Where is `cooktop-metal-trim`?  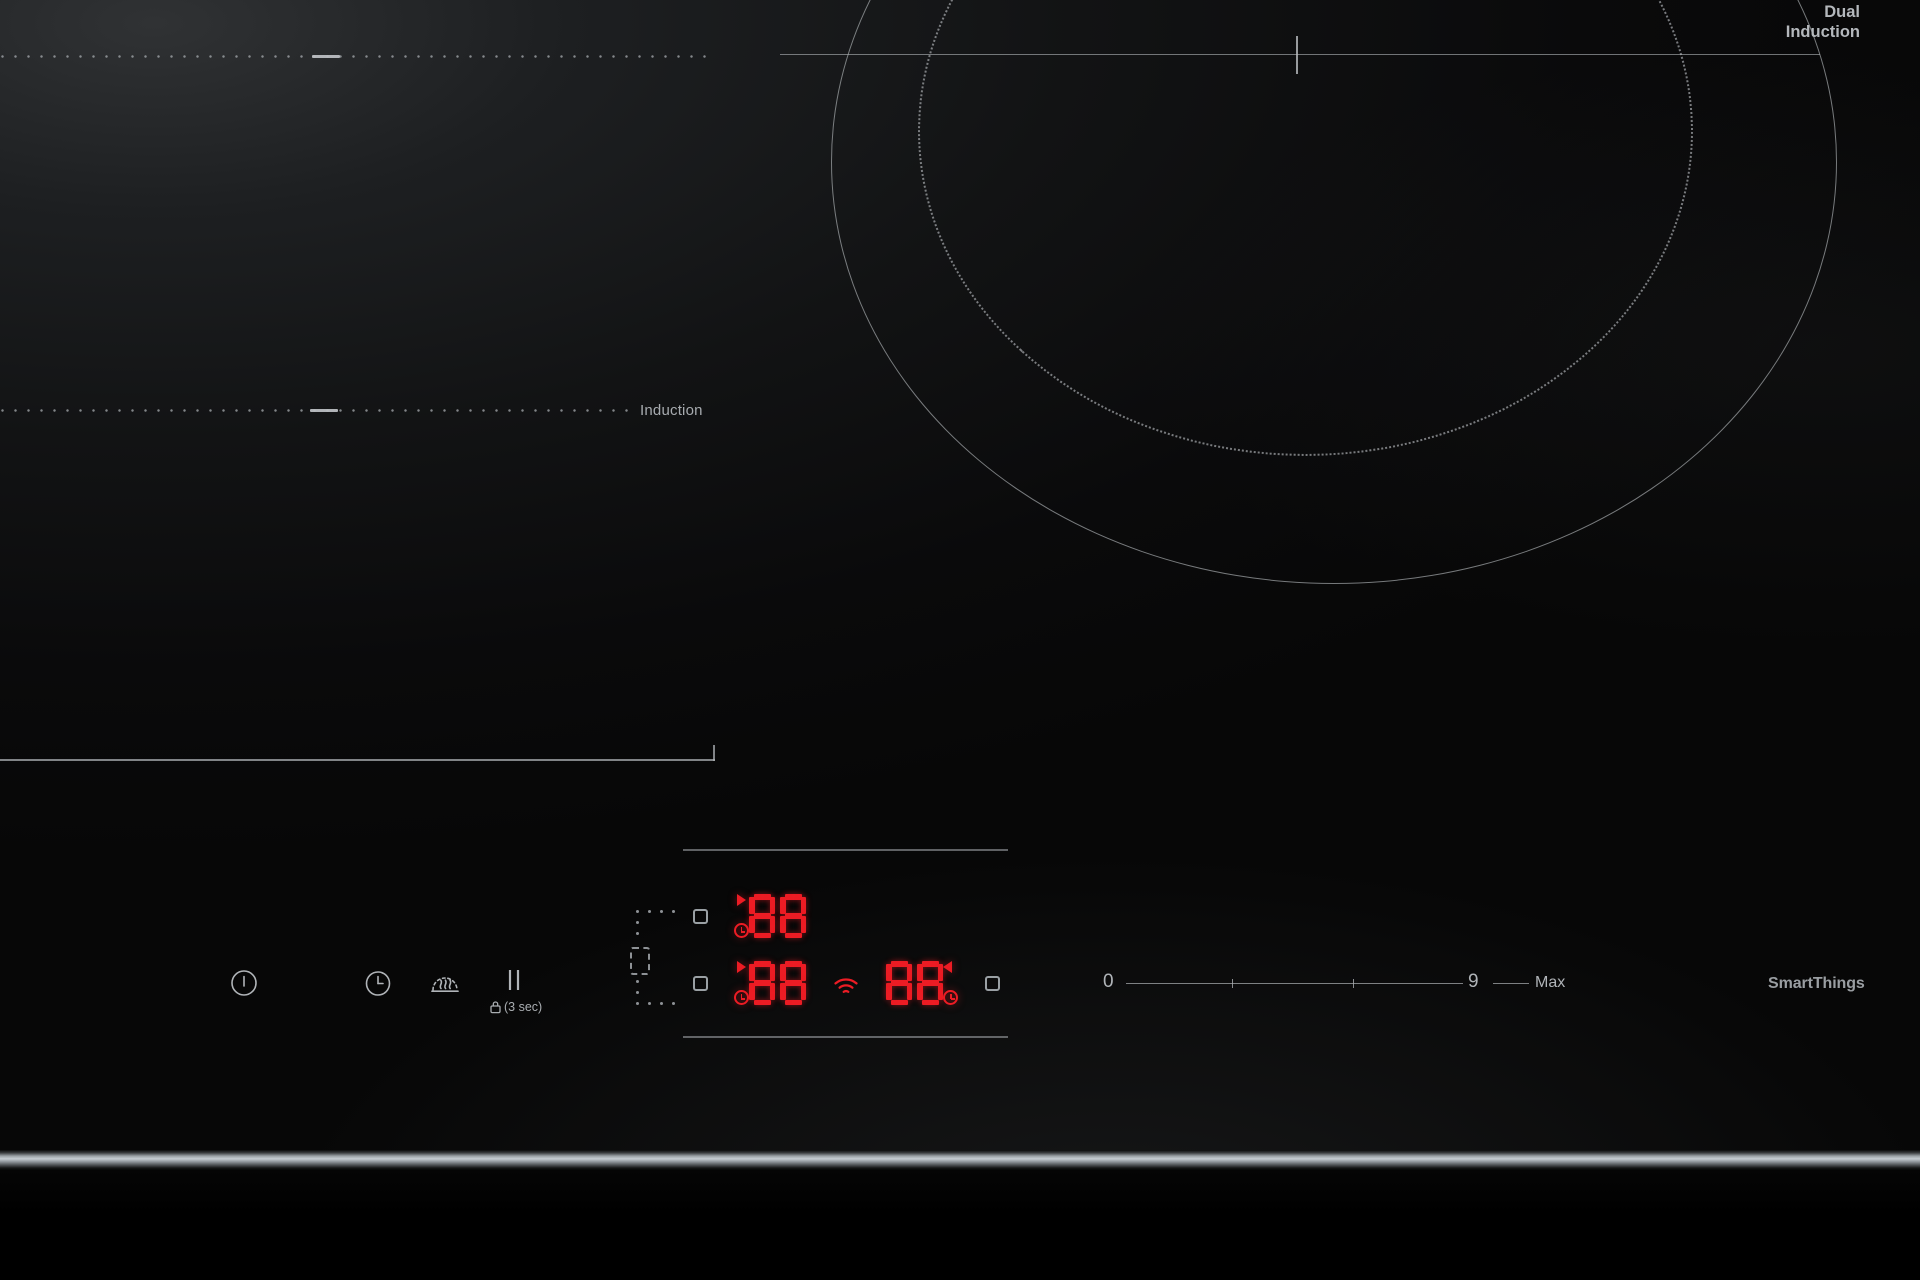
cooktop-metal-trim is located at coordinates (960, 1160).